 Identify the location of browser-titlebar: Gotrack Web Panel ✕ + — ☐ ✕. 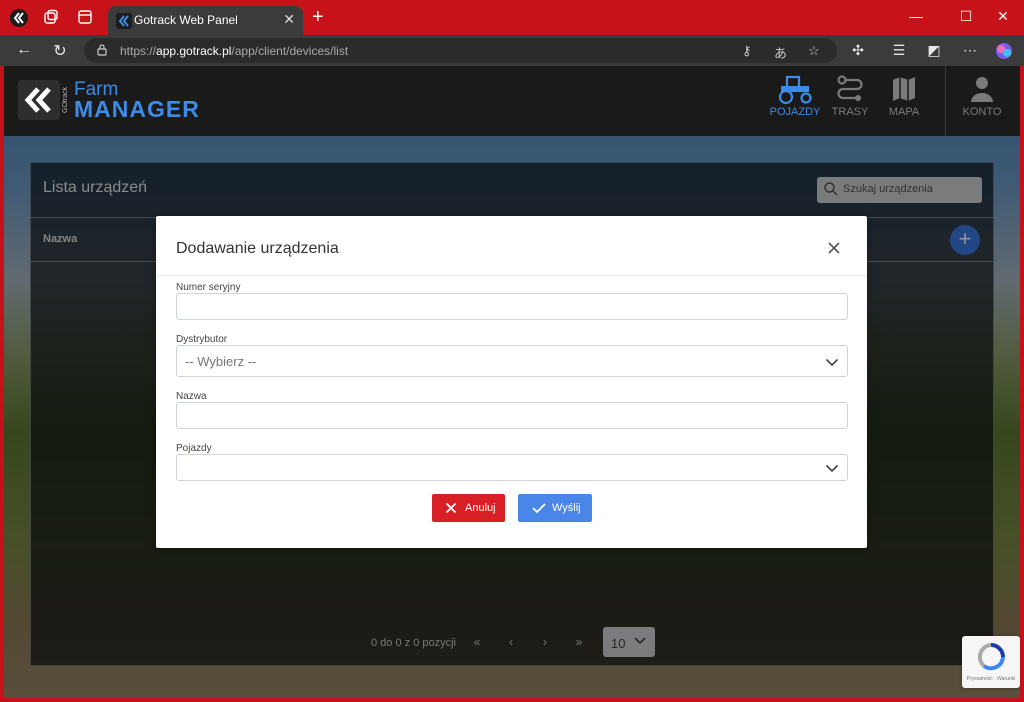
(512, 17).